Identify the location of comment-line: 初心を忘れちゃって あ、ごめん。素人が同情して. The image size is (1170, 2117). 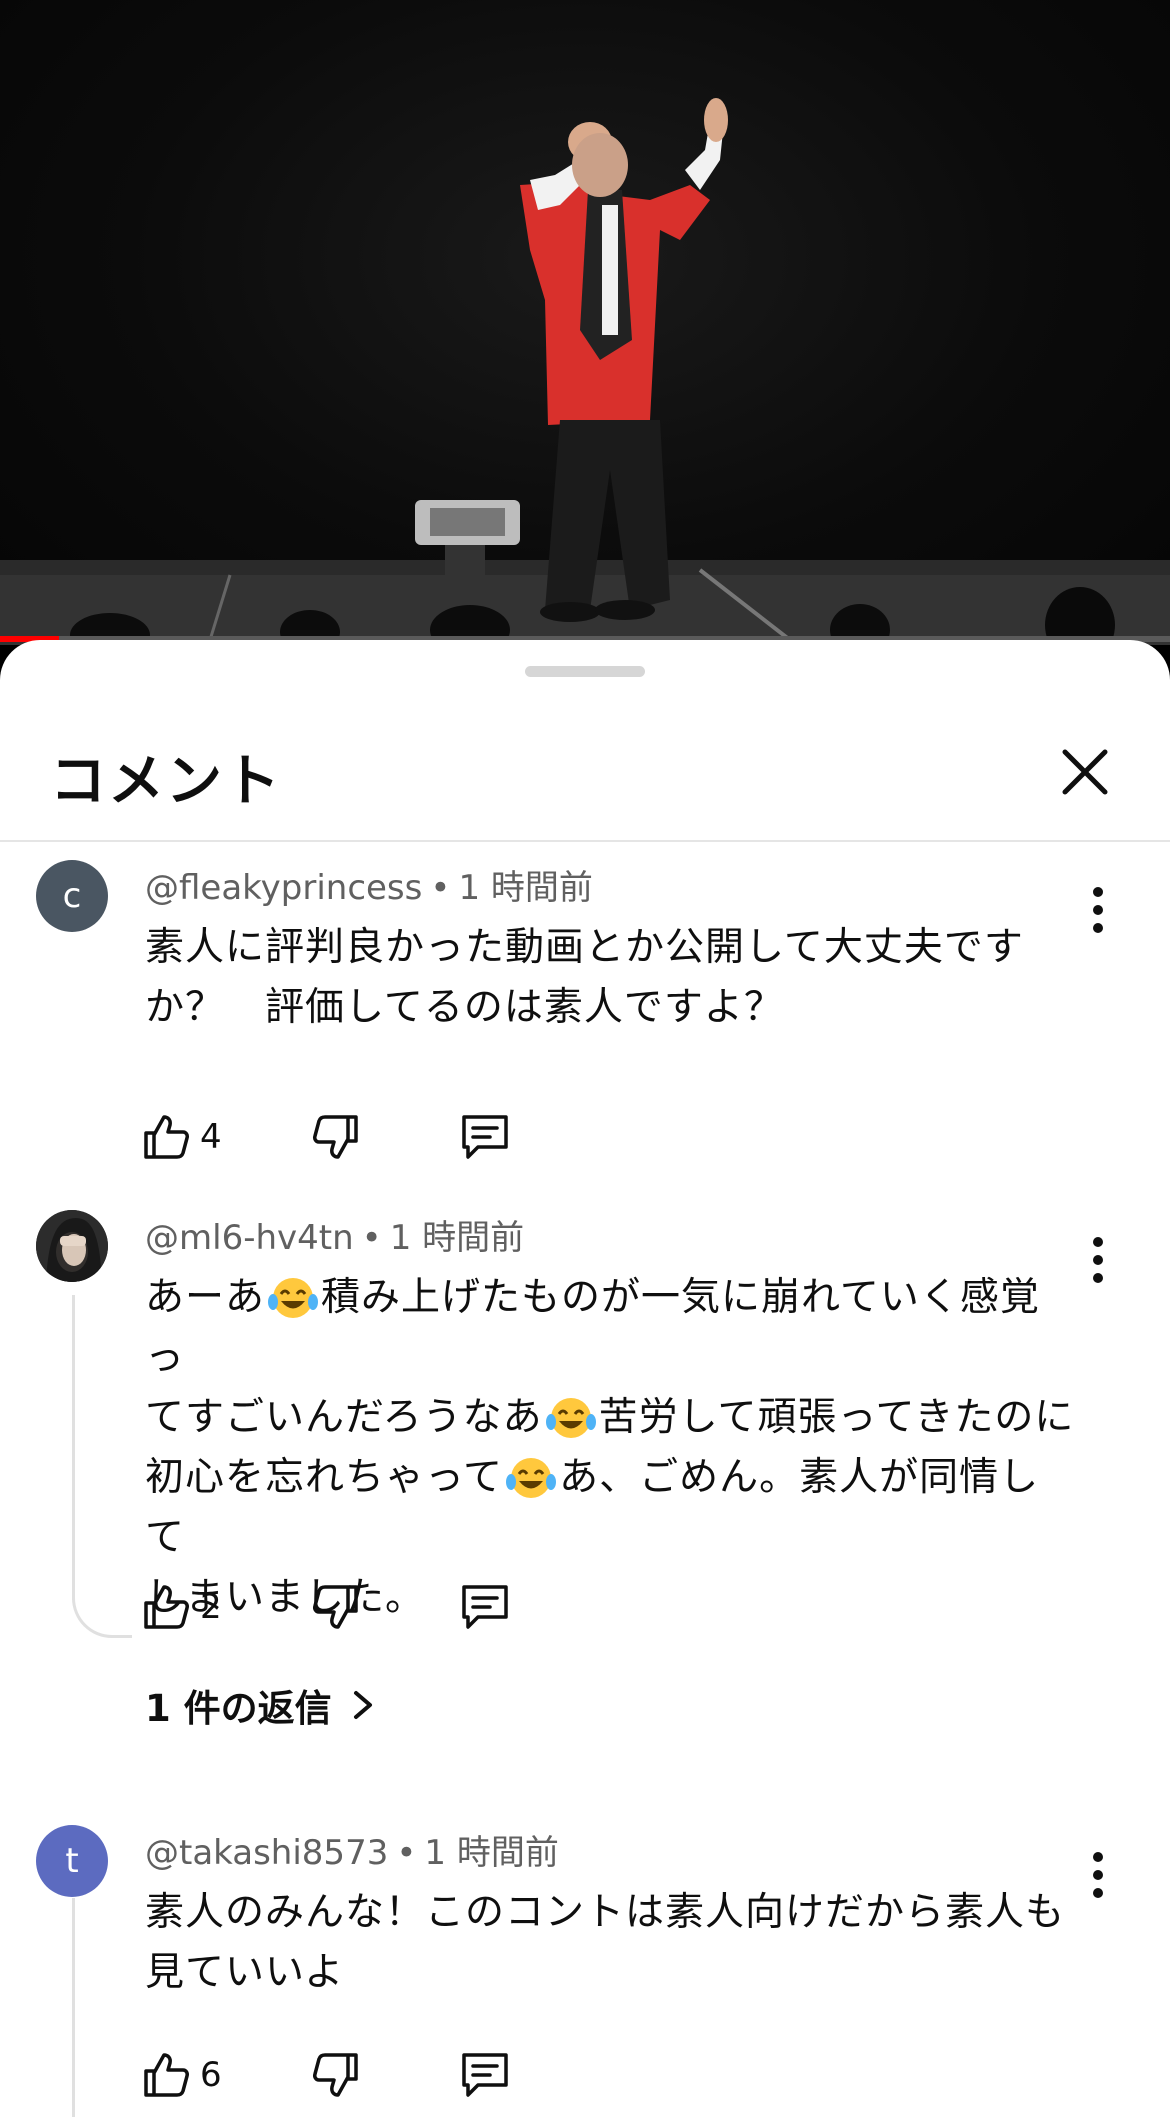
(610, 1508).